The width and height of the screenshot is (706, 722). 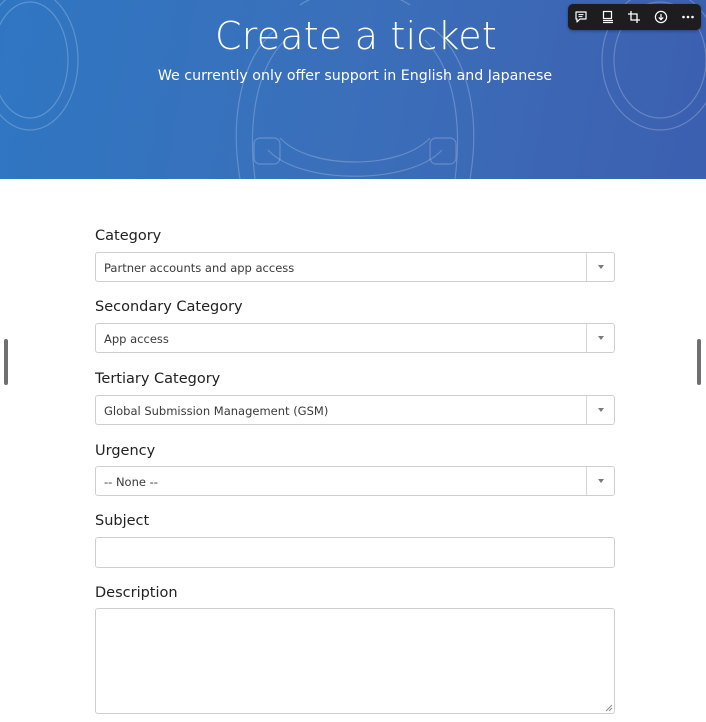 I want to click on slideshow-button, so click(x=608, y=17).